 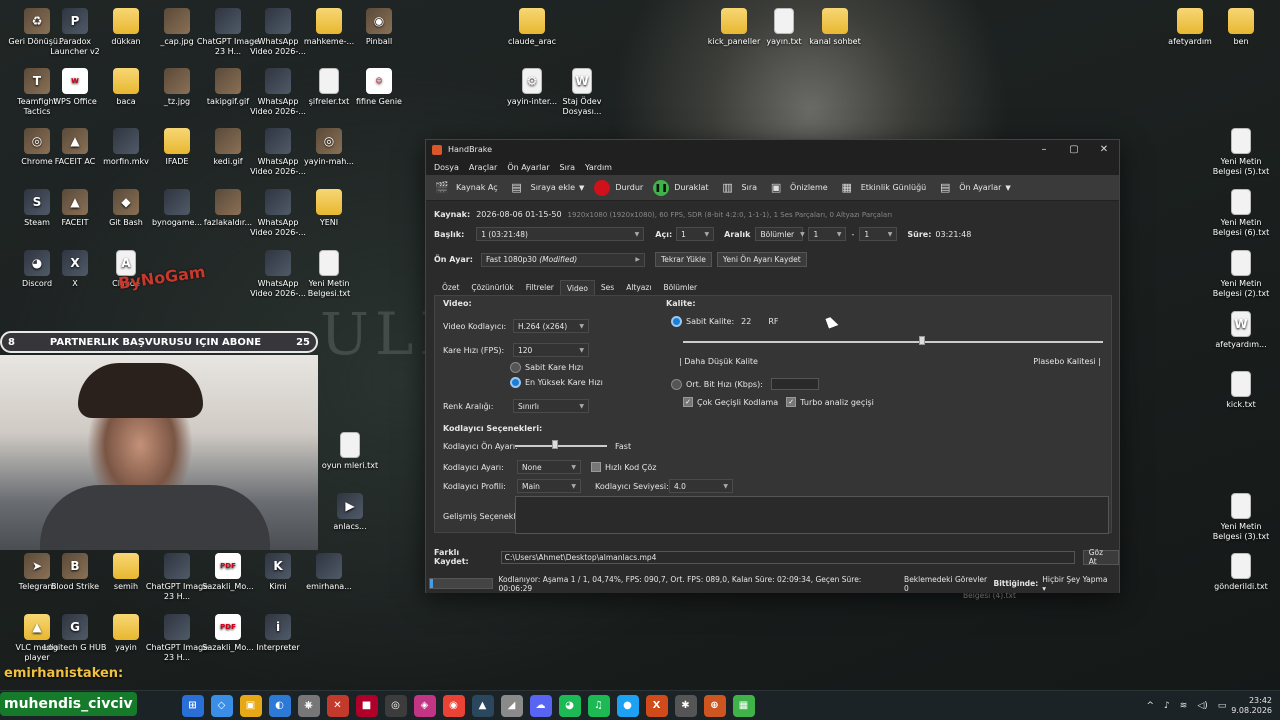 What do you see at coordinates (540, 288) in the screenshot?
I see `tab-2: Filtreler` at bounding box center [540, 288].